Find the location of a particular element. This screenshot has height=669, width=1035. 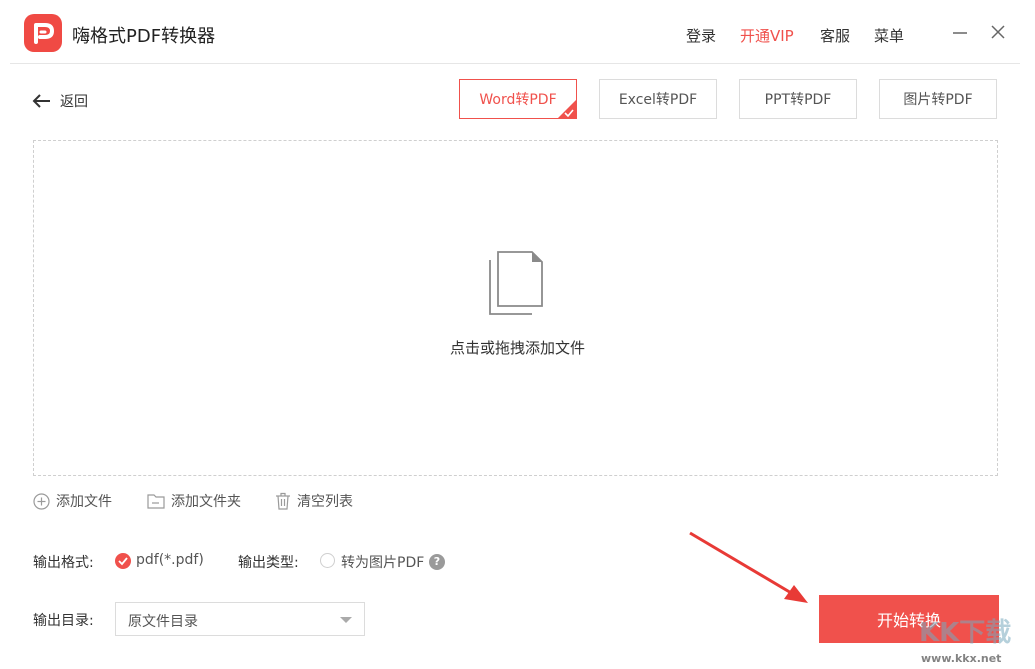

output-dir-label: 输出目录: is located at coordinates (63, 621).